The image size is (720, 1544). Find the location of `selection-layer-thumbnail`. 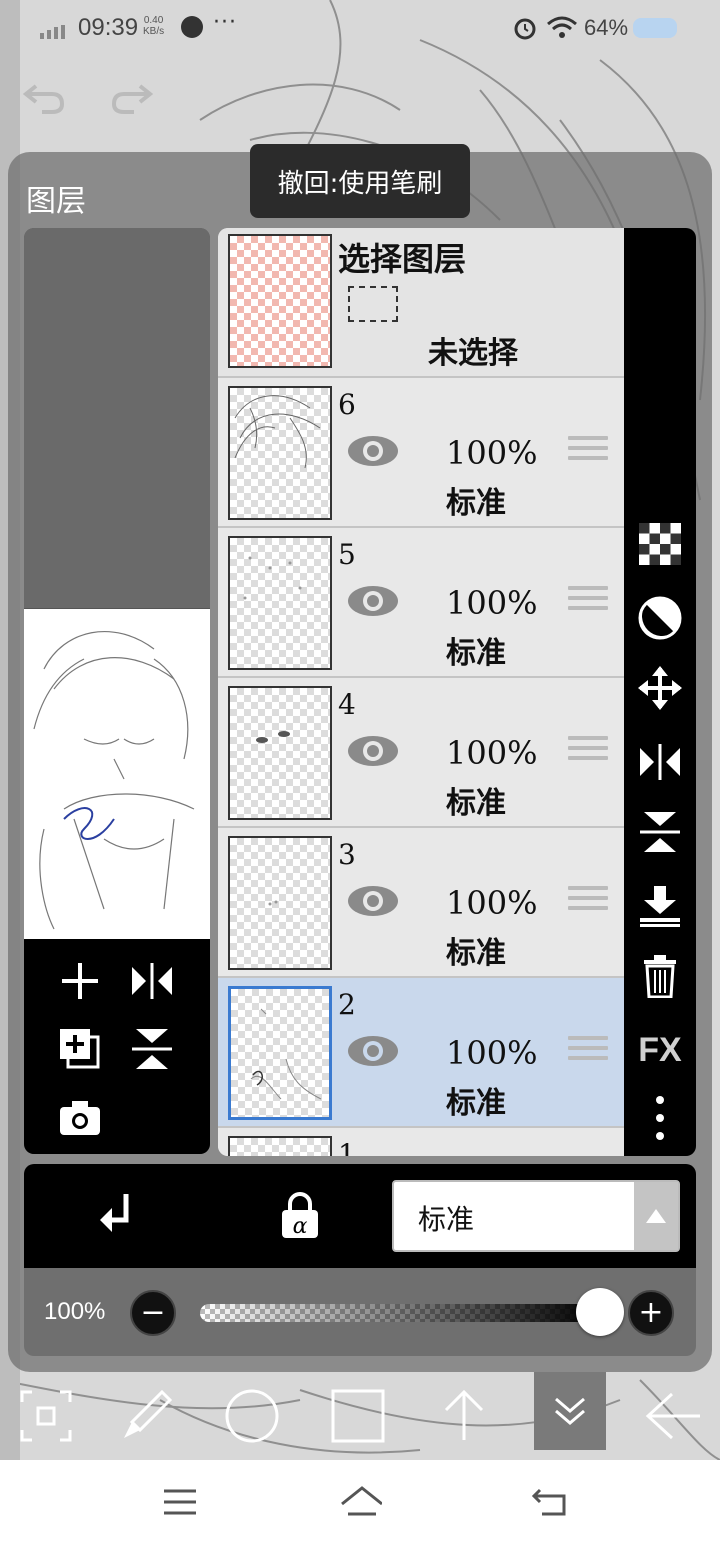

selection-layer-thumbnail is located at coordinates (280, 301).